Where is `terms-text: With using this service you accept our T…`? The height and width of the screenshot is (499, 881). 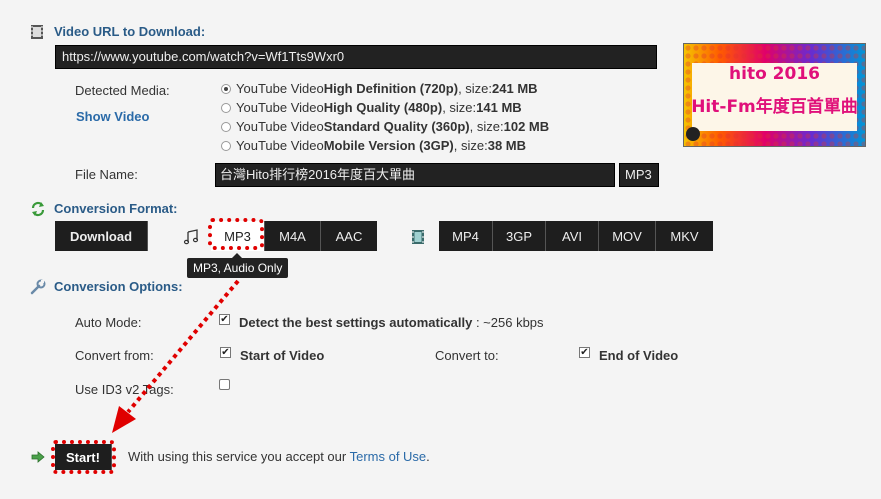 terms-text: With using this service you accept our T… is located at coordinates (279, 456).